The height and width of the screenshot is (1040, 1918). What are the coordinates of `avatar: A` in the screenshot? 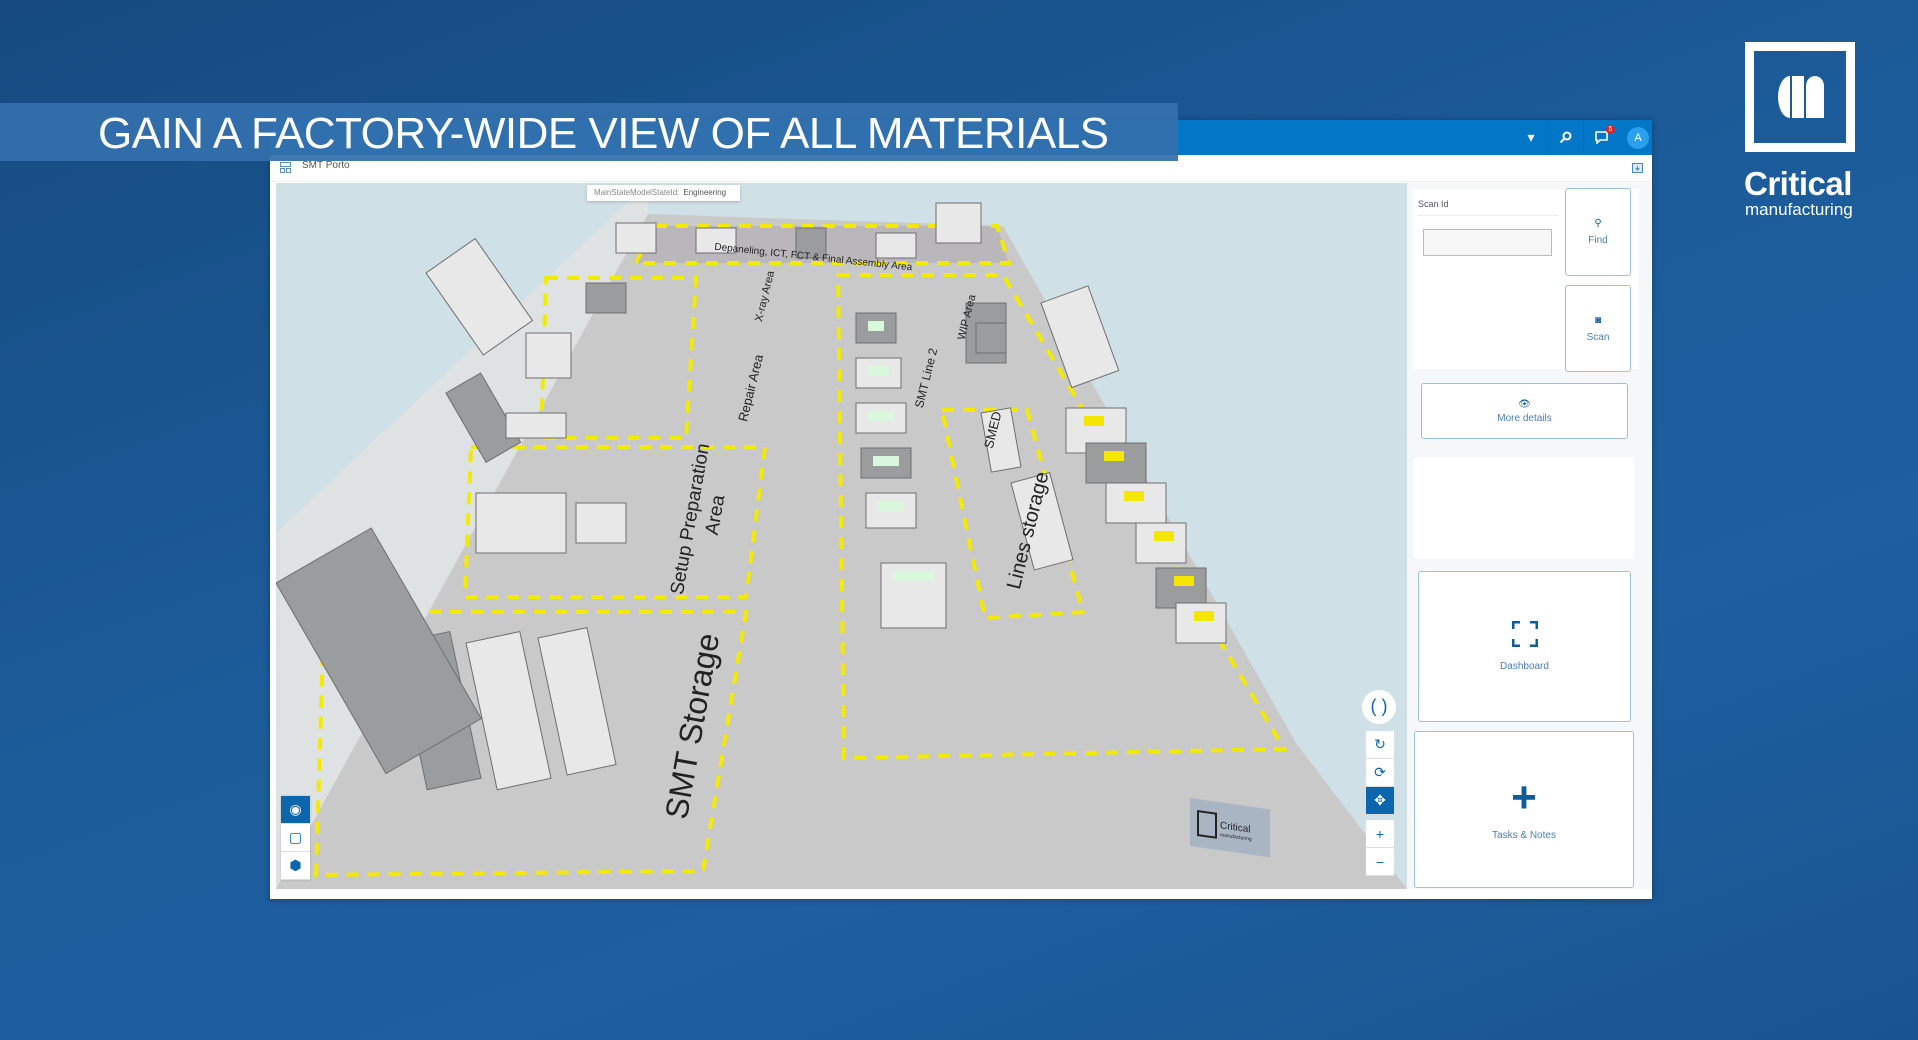 It's located at (1638, 138).